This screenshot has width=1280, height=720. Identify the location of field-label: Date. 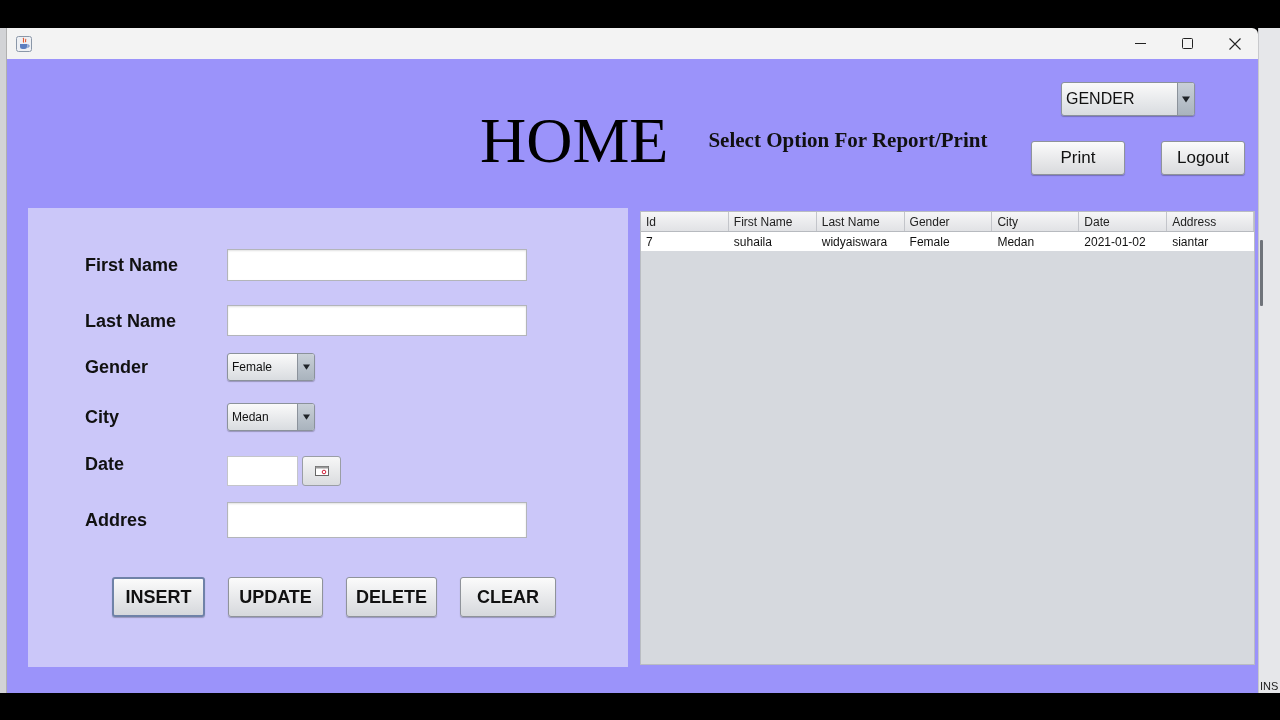
(104, 464).